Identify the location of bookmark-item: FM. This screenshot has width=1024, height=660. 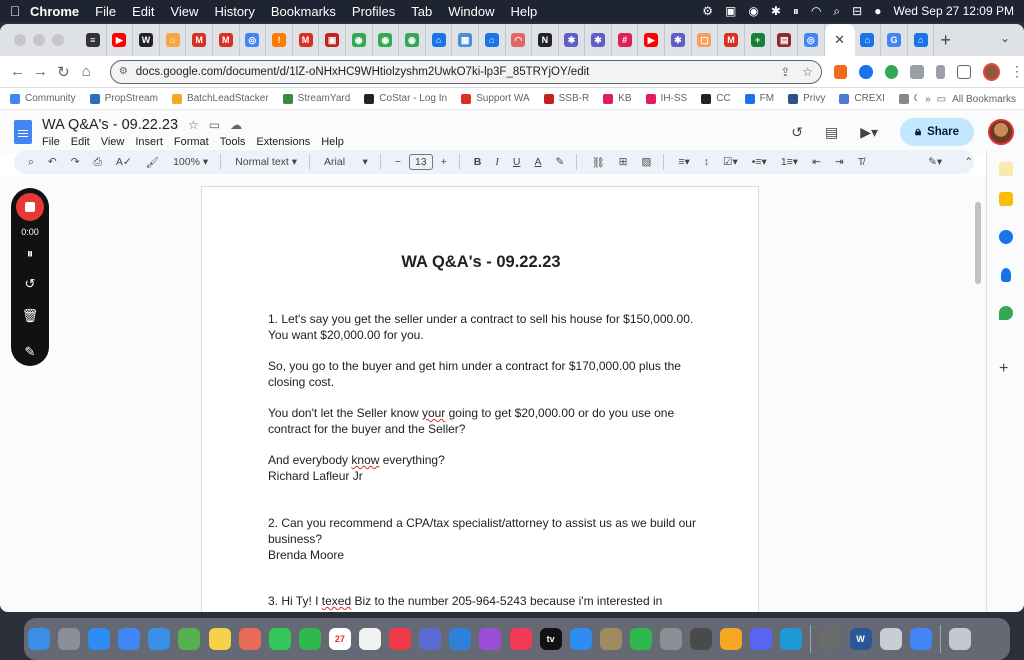
(759, 98).